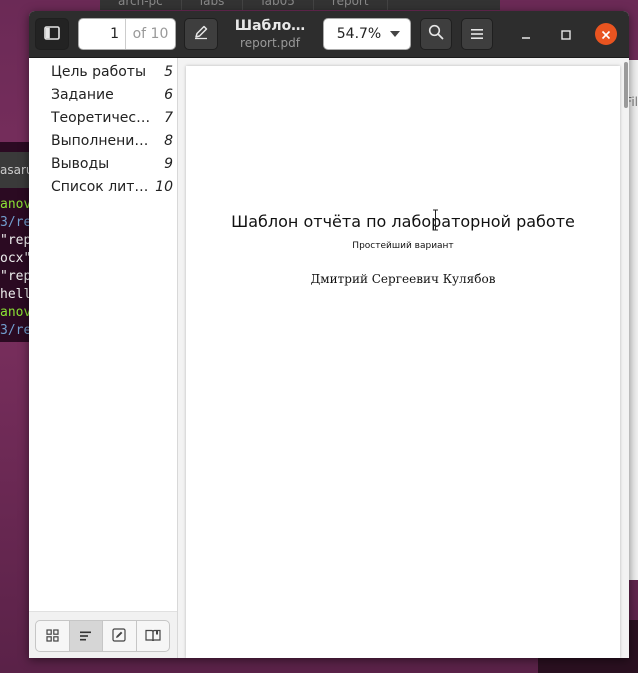 This screenshot has height=673, width=638. I want to click on outline-item: Теоретичес… 7, so click(103, 117).